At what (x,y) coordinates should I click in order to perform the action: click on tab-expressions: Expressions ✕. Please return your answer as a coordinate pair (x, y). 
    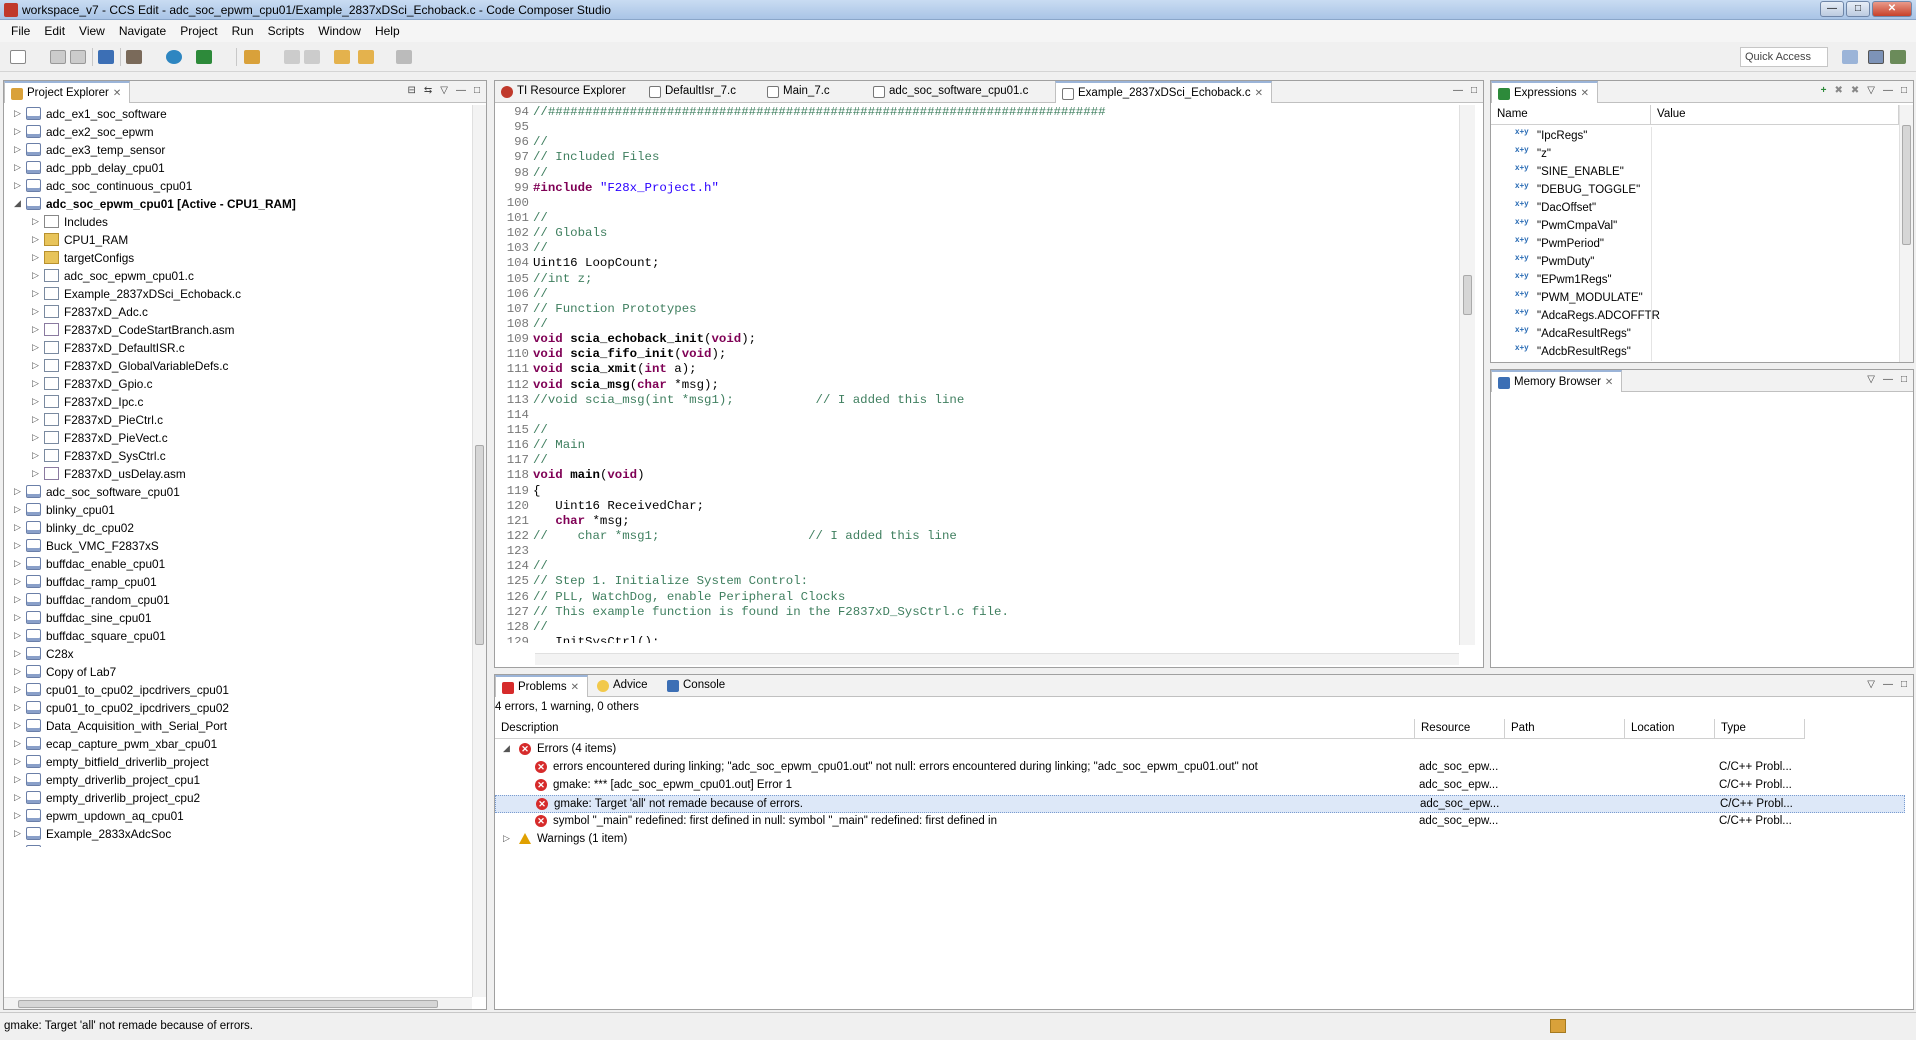
    Looking at the image, I should click on (1545, 92).